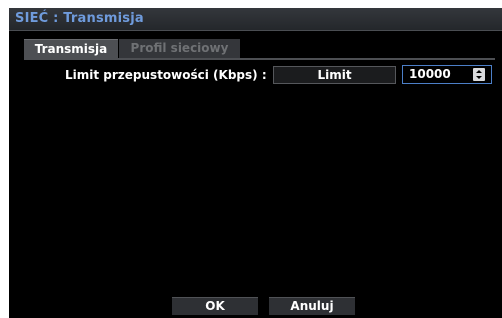  What do you see at coordinates (79, 18) in the screenshot?
I see `window-title: SIEĆ : Transmisja` at bounding box center [79, 18].